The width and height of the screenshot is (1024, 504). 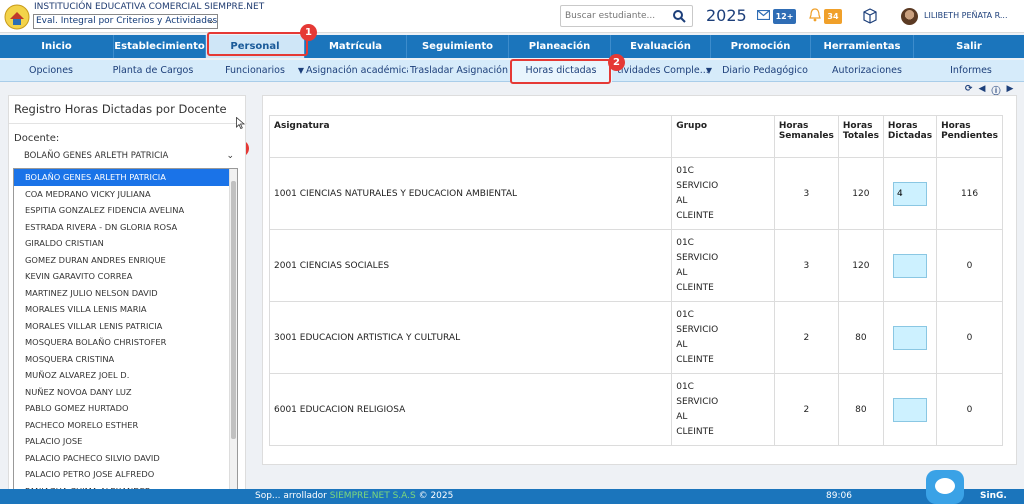 I want to click on page-tools: ⟳ ◀ ⓘ ▶, so click(x=993, y=90).